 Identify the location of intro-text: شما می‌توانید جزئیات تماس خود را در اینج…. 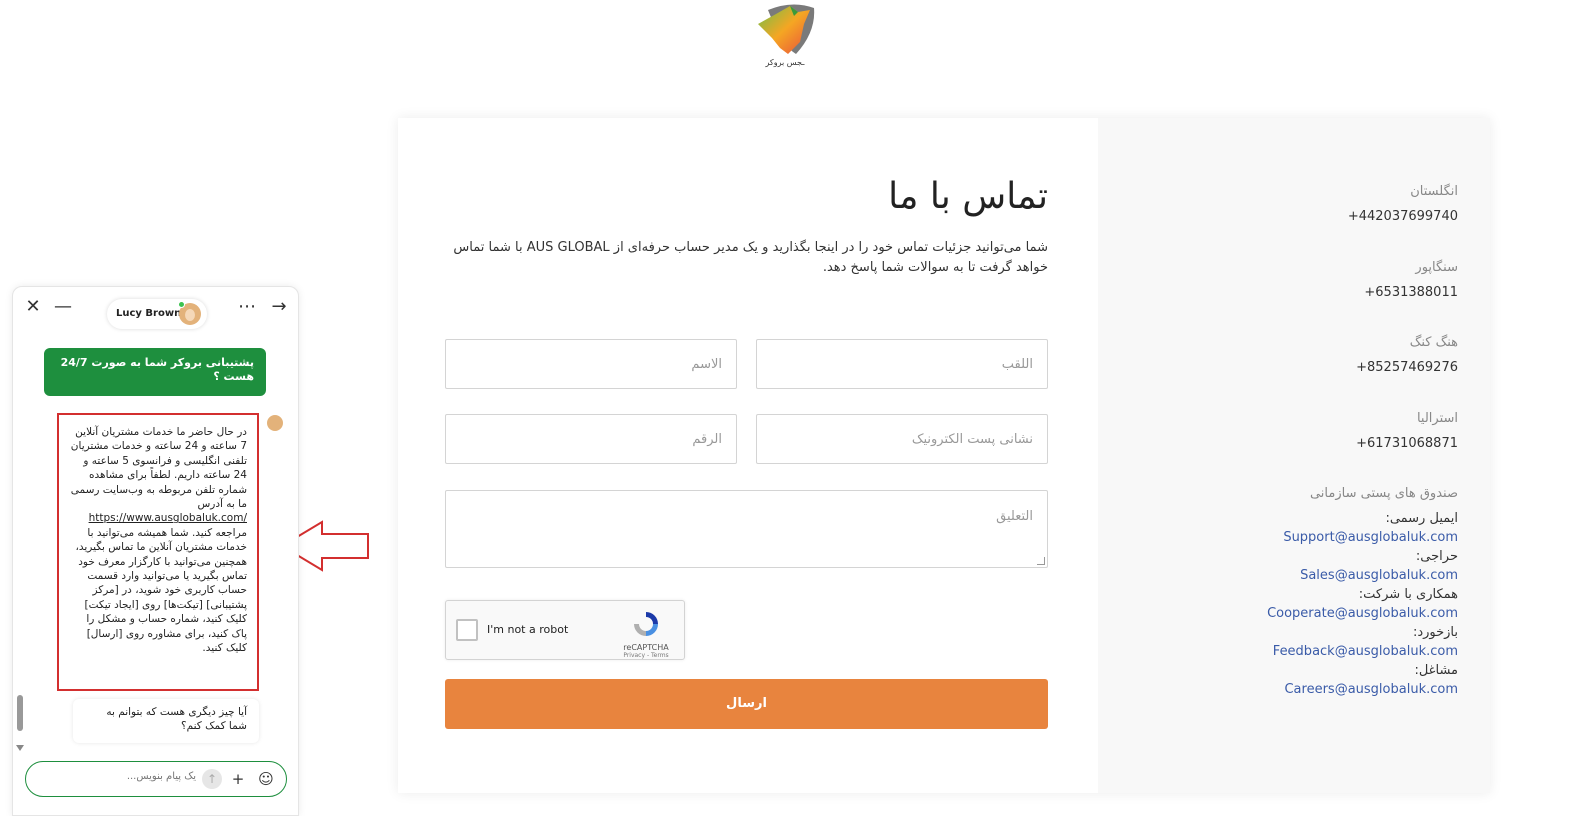
(750, 257).